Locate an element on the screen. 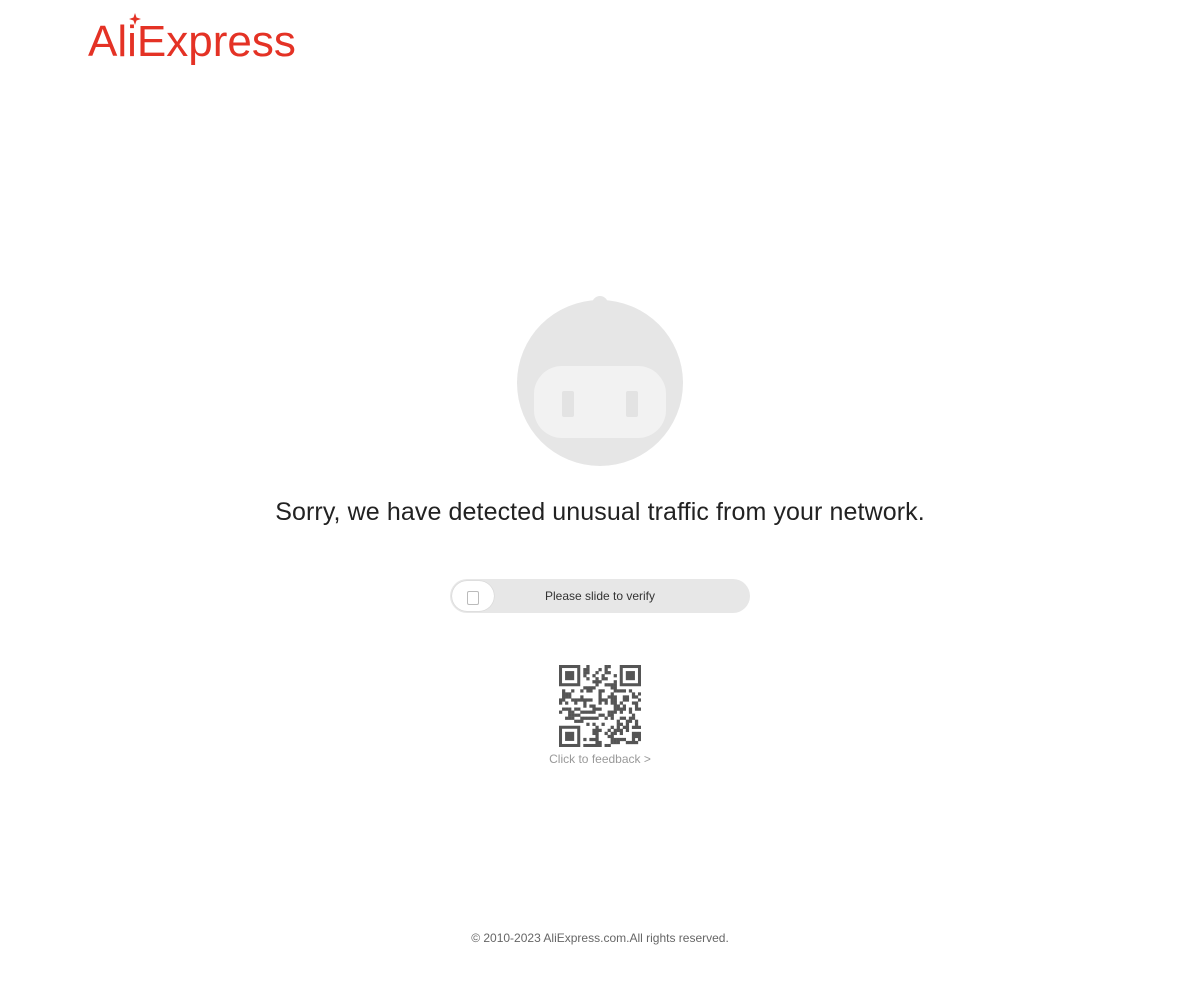  slider-label: Please slide to verify is located at coordinates (600, 596).